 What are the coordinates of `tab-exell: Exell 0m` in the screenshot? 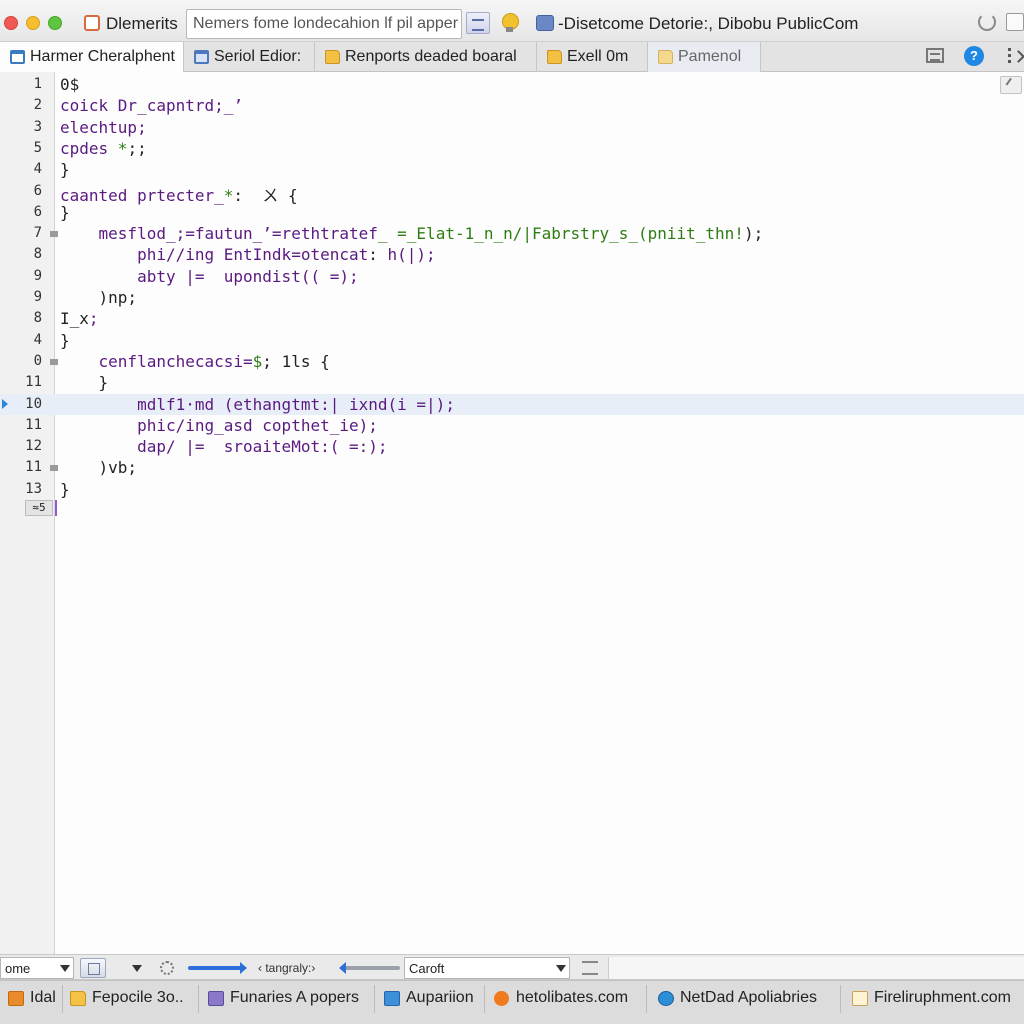 It's located at (592, 57).